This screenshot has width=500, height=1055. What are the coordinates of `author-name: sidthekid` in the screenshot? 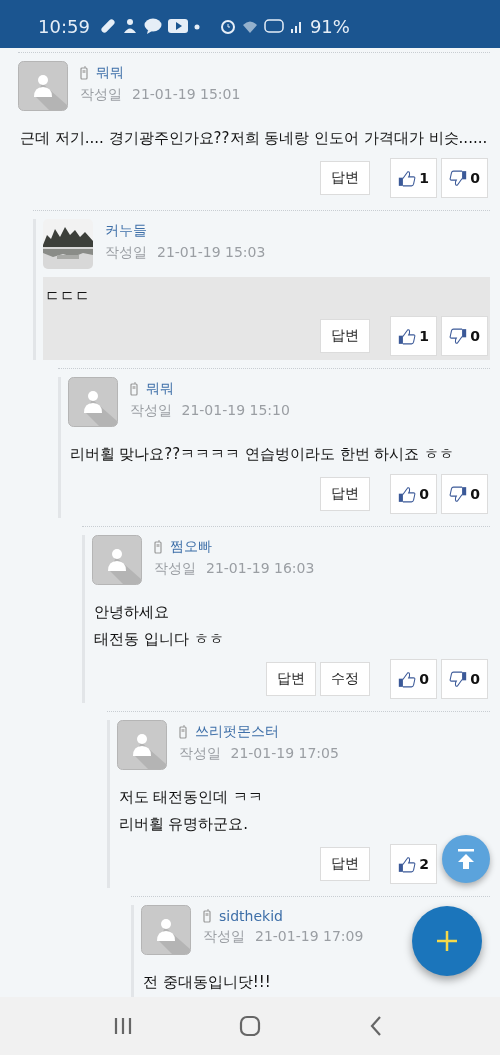 It's located at (251, 916).